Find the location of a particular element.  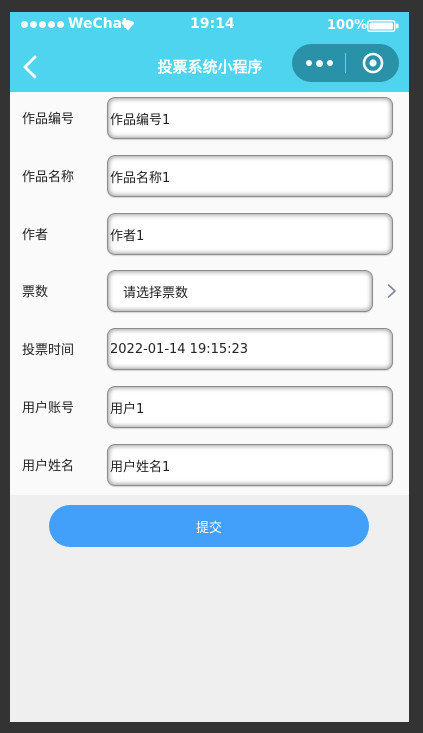

form-row-user-name: 用户姓名 用户姓名1 is located at coordinates (209, 465).